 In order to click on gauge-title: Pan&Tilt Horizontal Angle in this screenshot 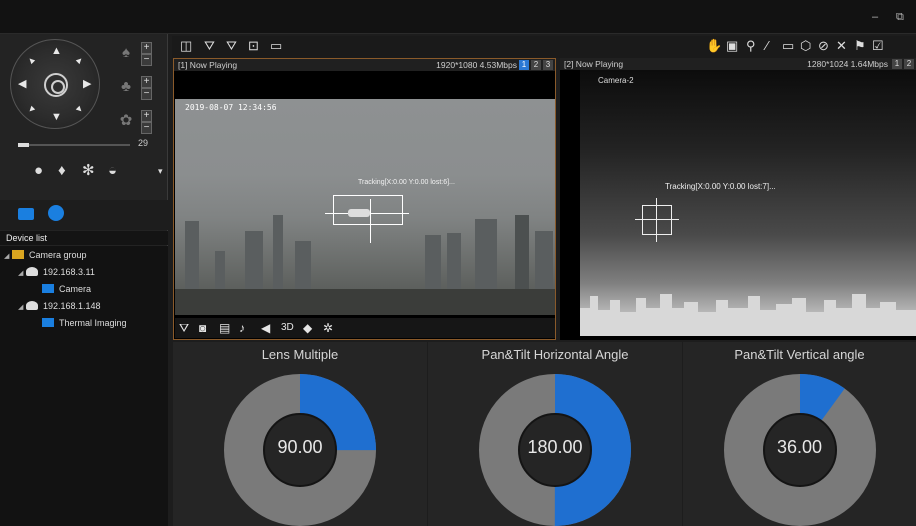, I will do `click(555, 354)`.